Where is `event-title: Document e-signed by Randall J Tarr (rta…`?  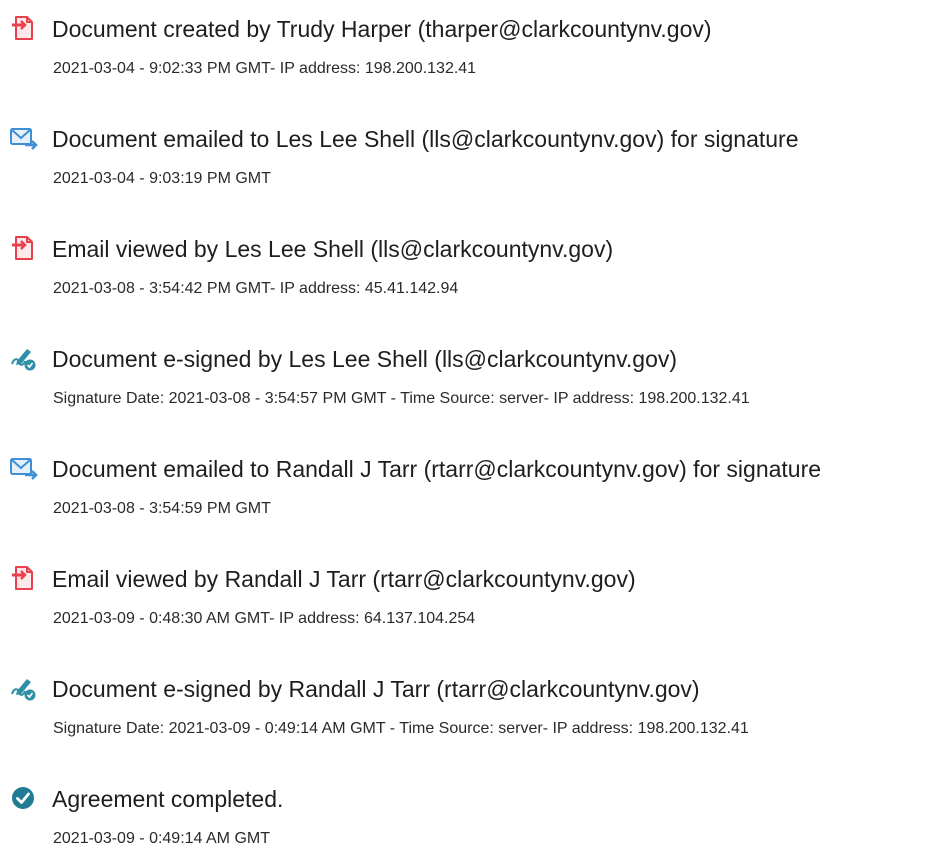 event-title: Document e-signed by Randall J Tarr (rta… is located at coordinates (376, 689).